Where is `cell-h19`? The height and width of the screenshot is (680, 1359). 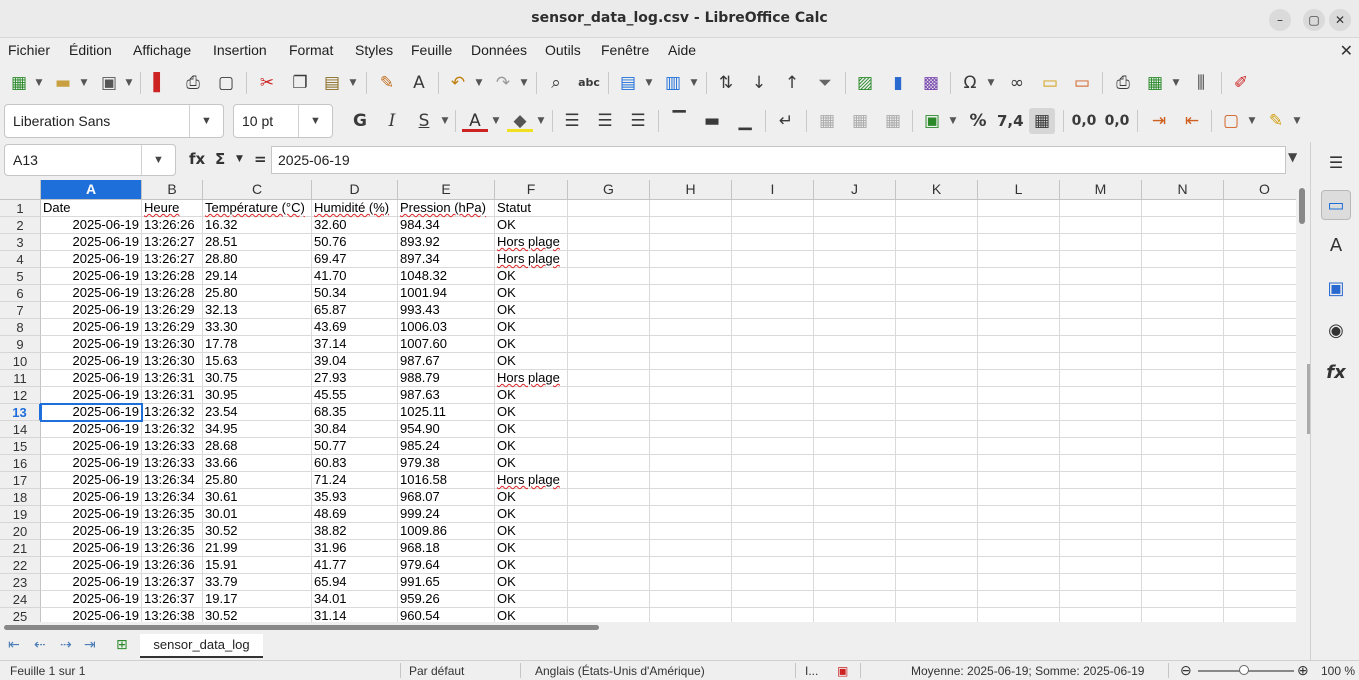
cell-h19 is located at coordinates (691, 514).